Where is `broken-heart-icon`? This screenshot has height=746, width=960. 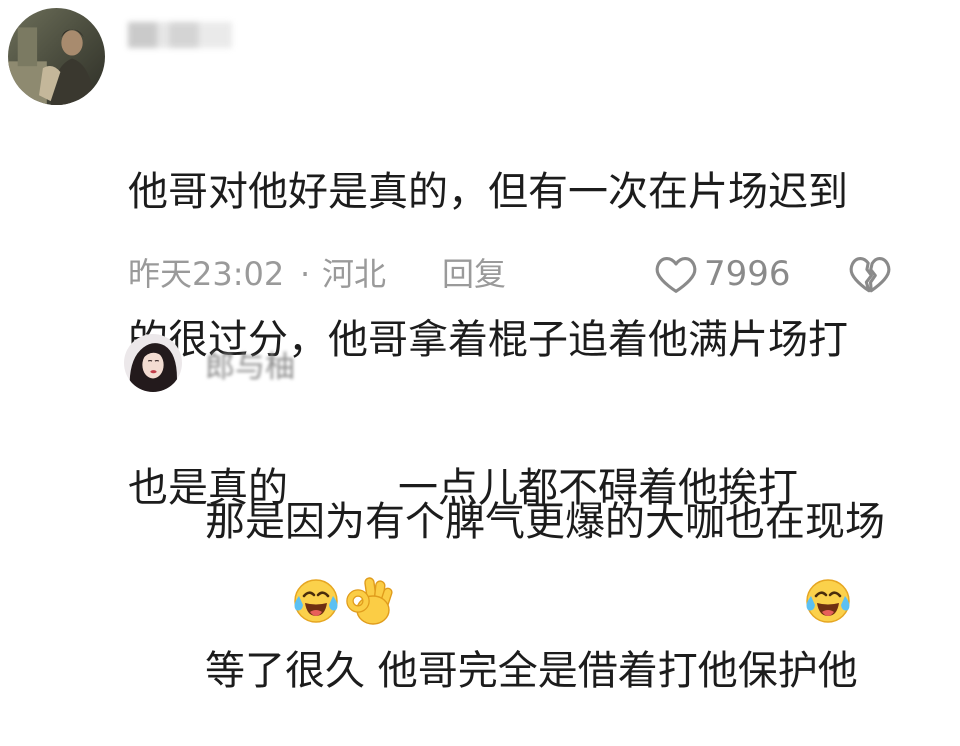
broken-heart-icon is located at coordinates (870, 274).